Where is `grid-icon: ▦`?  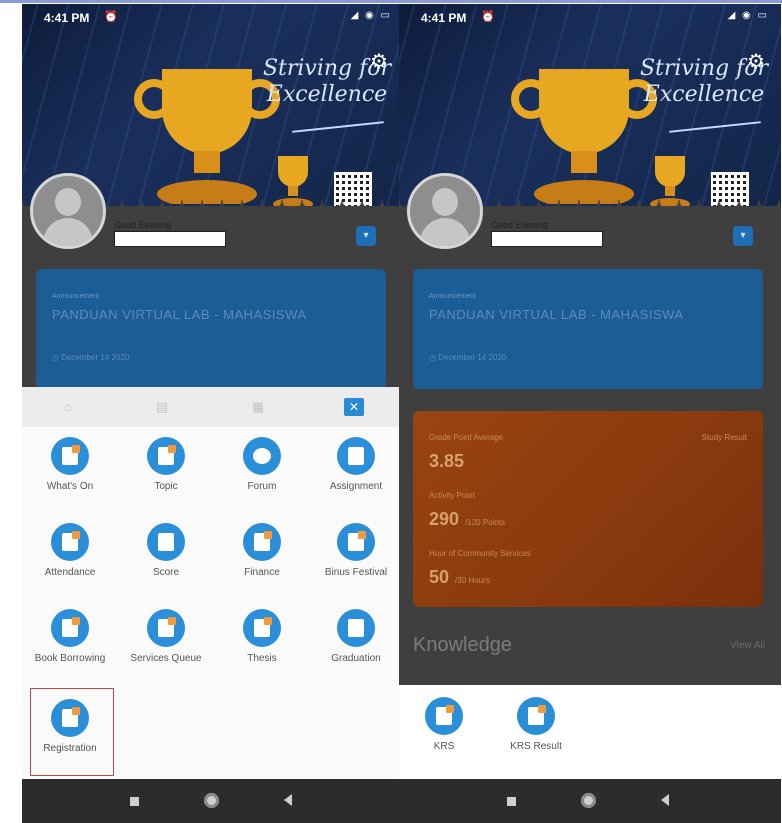 grid-icon: ▦ is located at coordinates (258, 407).